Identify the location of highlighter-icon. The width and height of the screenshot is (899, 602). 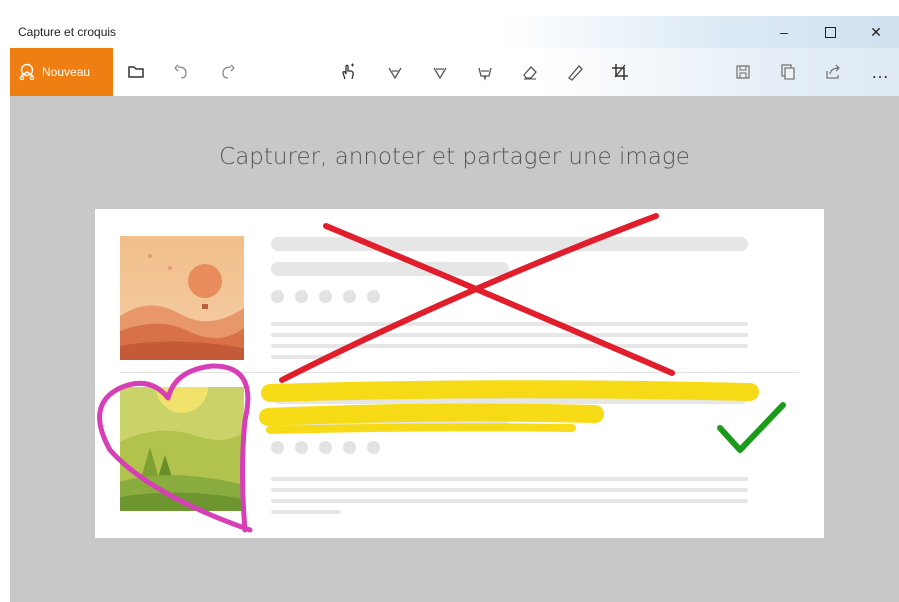
(485, 74).